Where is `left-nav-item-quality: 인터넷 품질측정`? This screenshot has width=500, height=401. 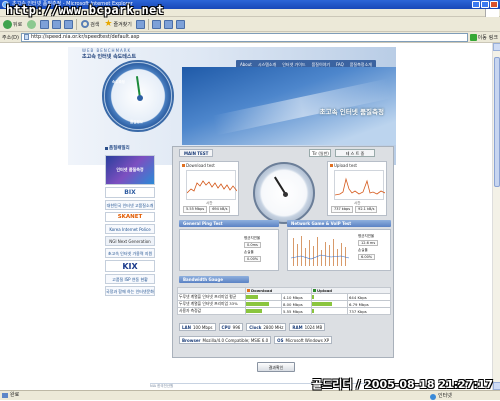
left-nav-item-quality: 인터넷 품질측정 is located at coordinates (130, 170).